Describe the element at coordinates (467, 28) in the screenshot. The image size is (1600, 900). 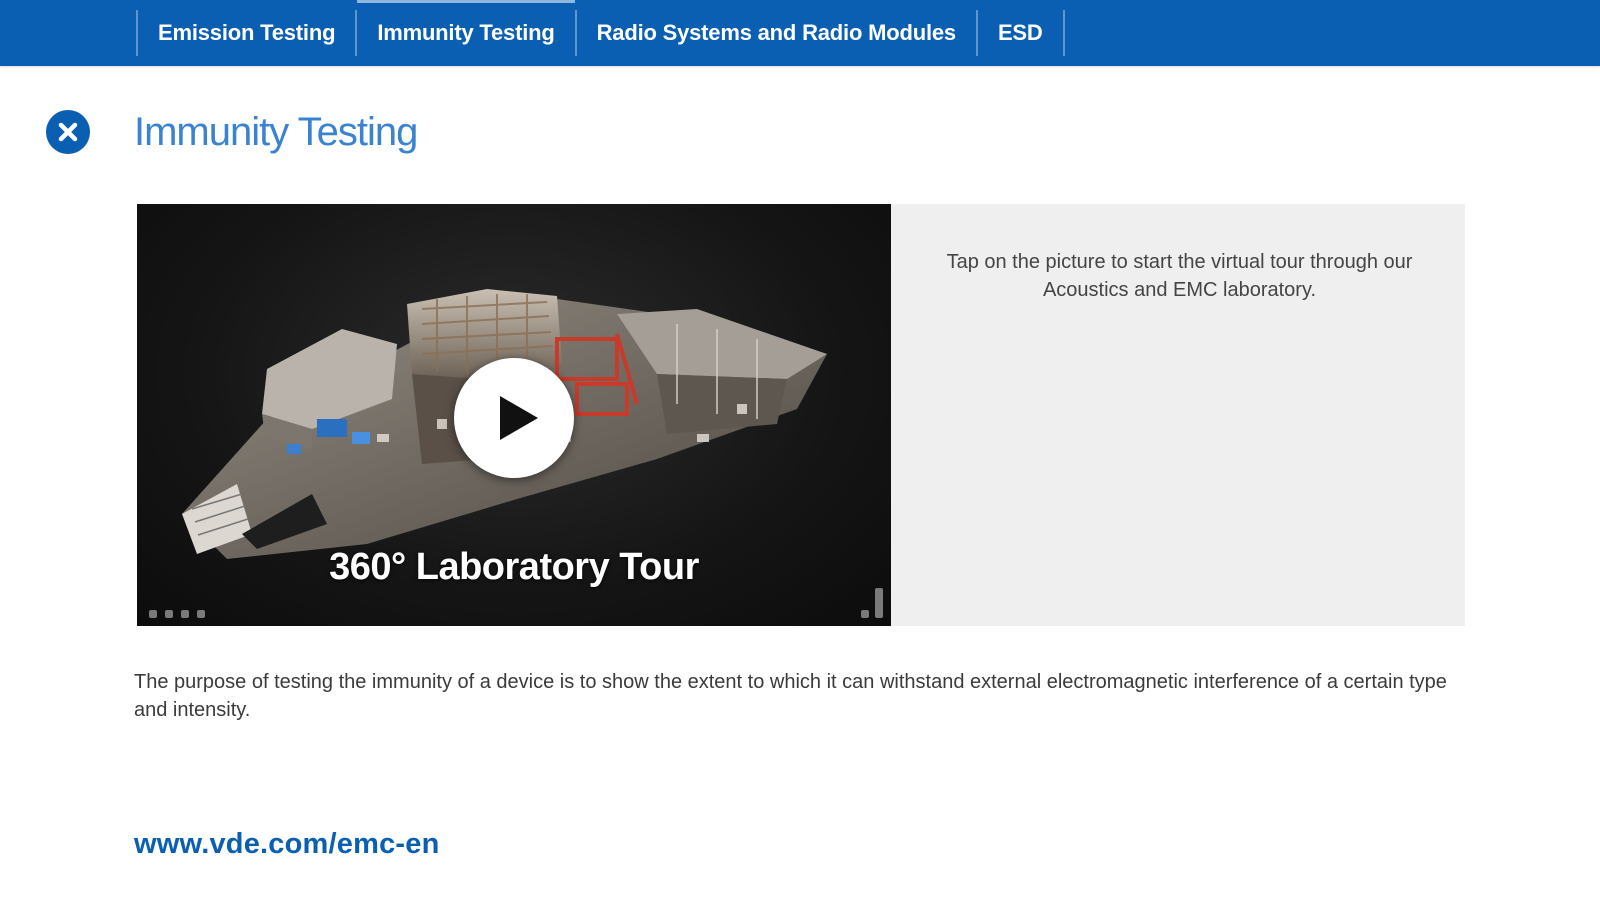
I see `tab-immunity-testing: Immunity Testing` at that location.